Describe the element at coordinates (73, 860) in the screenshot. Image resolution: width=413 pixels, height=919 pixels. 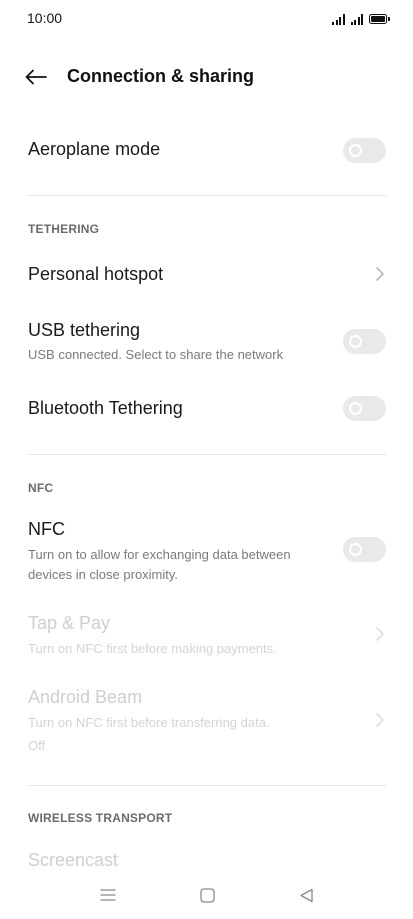
I see `screencast-label: Screencast` at that location.